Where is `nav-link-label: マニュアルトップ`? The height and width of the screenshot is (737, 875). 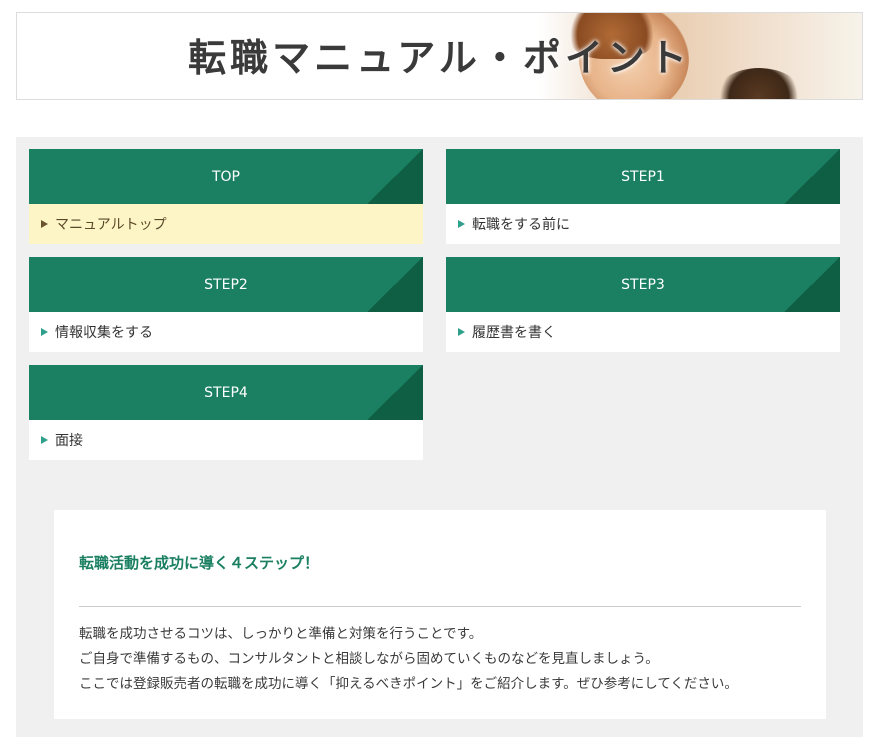 nav-link-label: マニュアルトップ is located at coordinates (111, 225).